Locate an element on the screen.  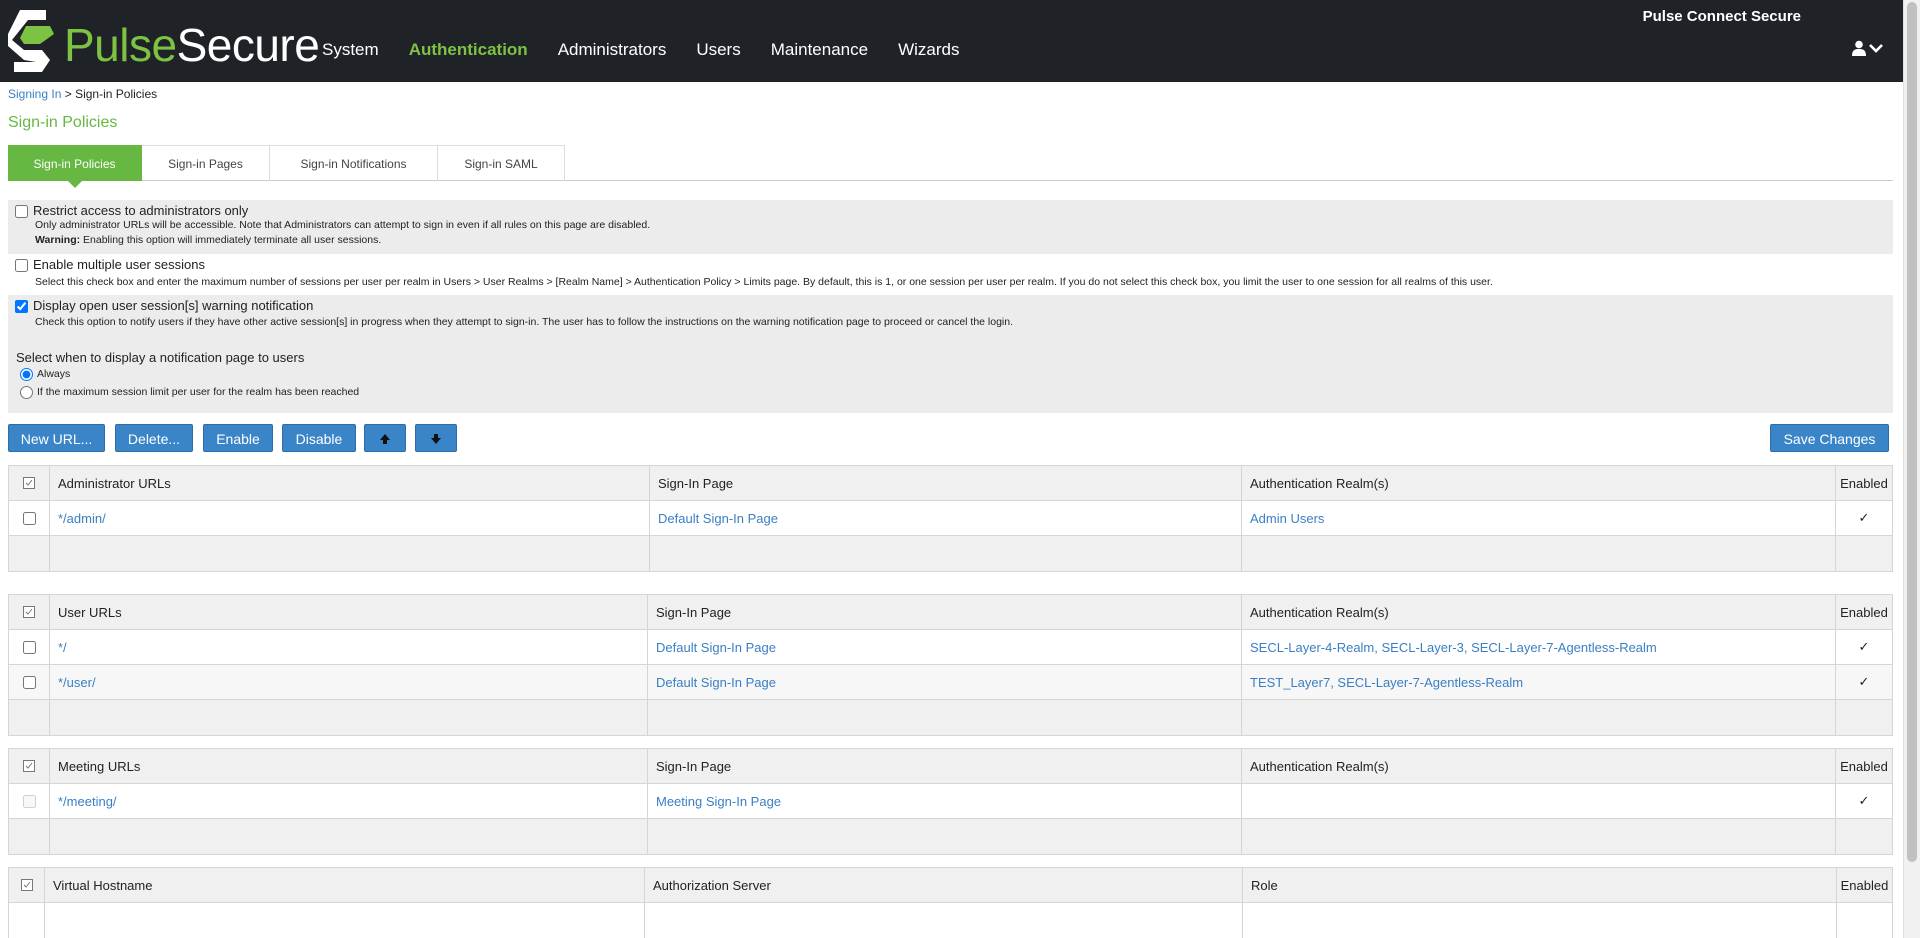
tab-sign-in-saml: Sign-in SAML is located at coordinates (501, 163).